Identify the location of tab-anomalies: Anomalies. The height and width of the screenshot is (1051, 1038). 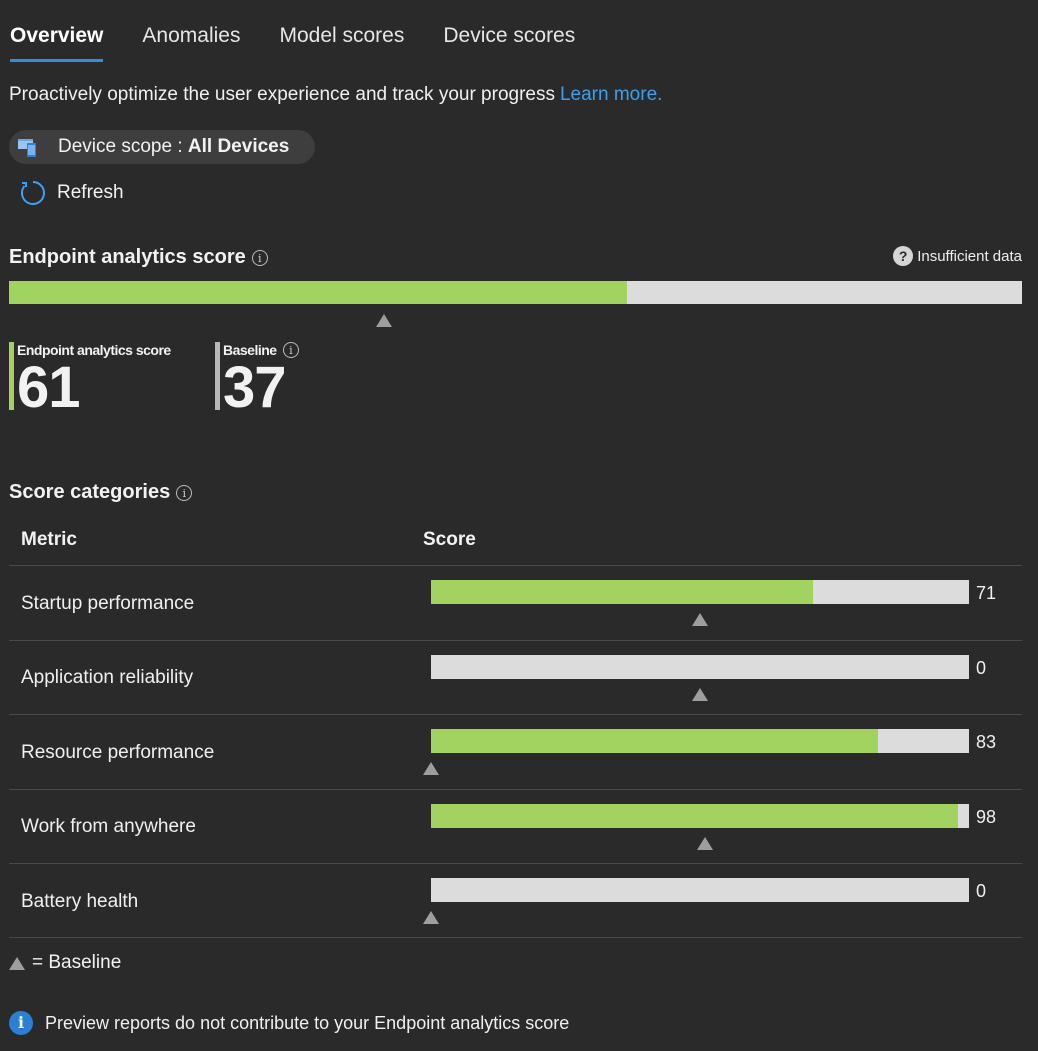
(191, 43).